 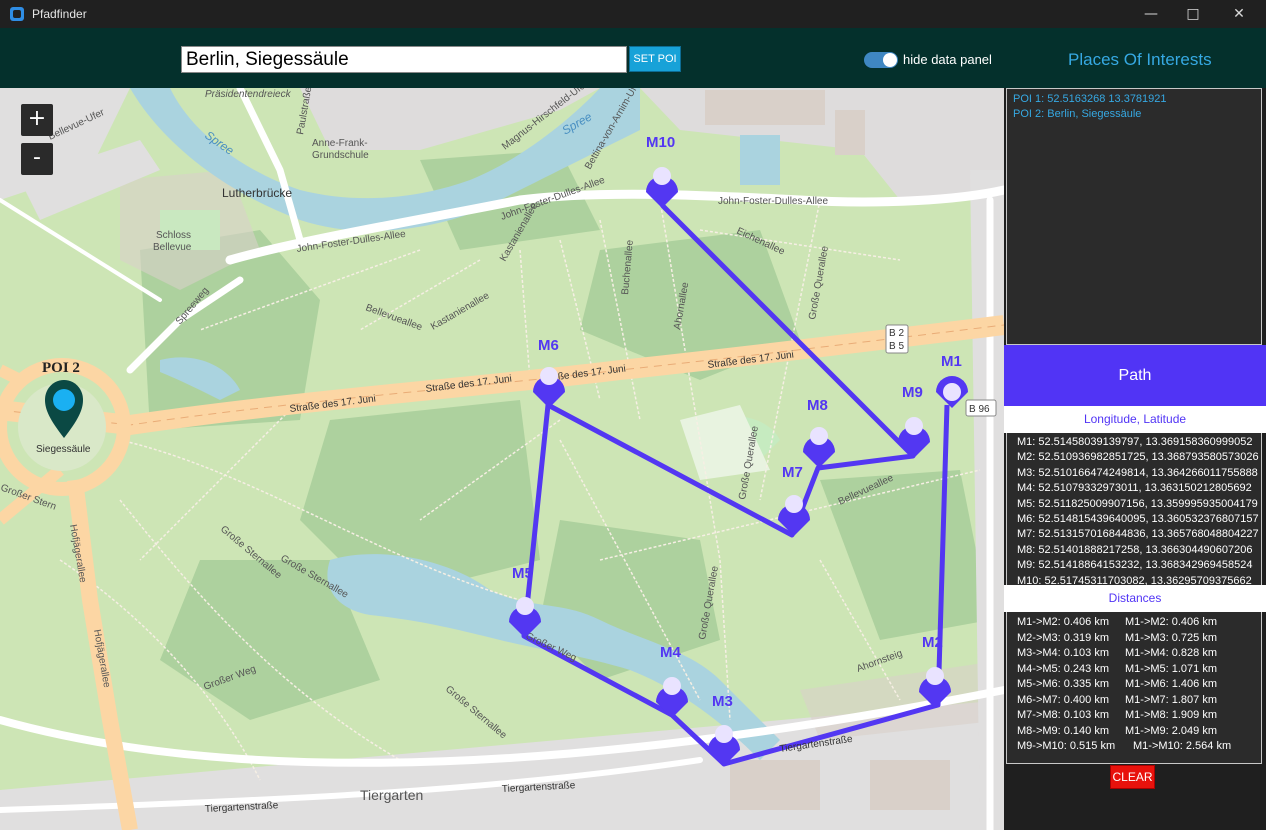 What do you see at coordinates (172, 247) in the screenshot?
I see `map-label-bellevue: Bellevue` at bounding box center [172, 247].